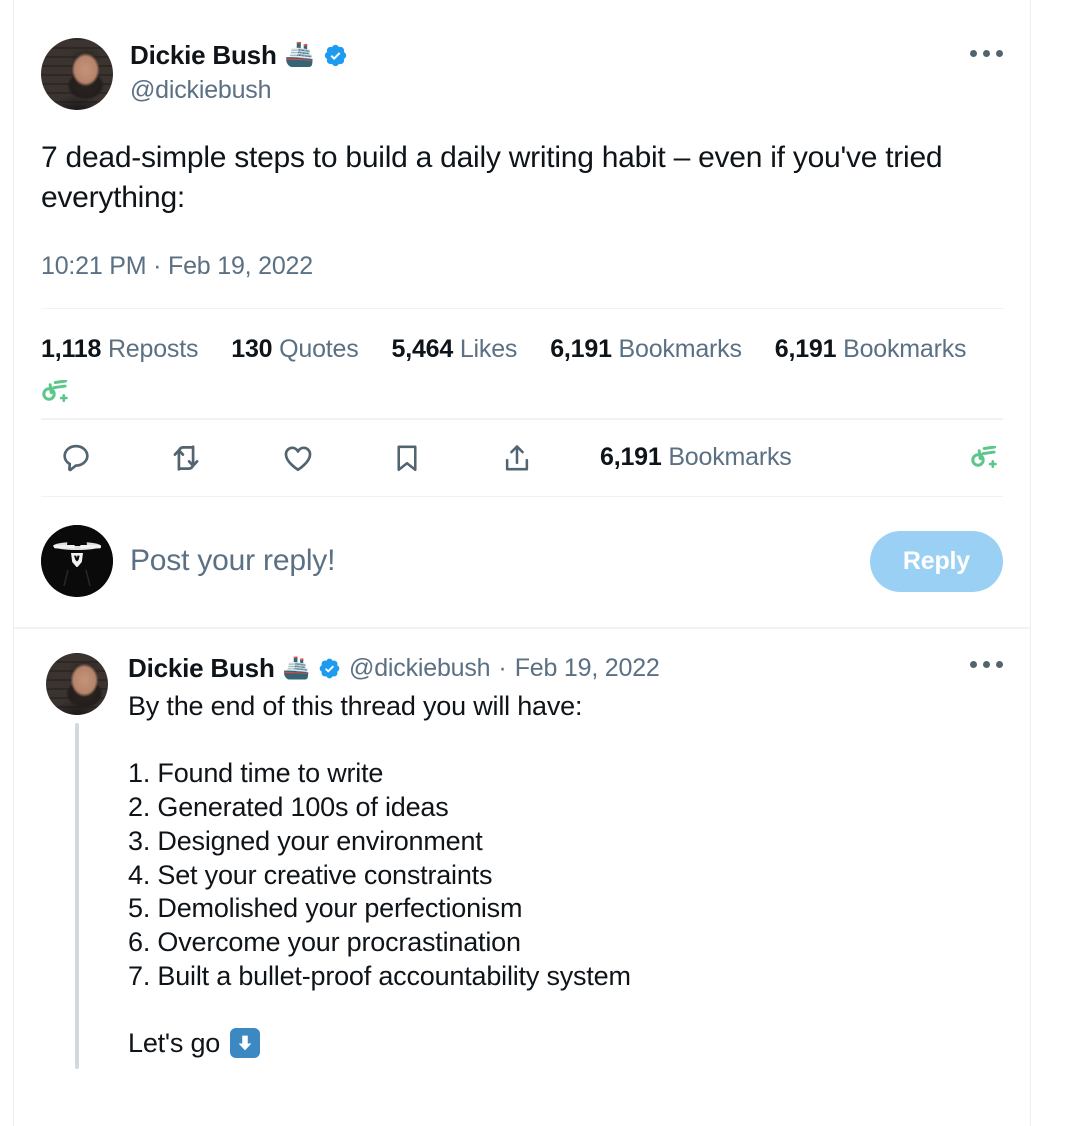  I want to click on stat-bookmarks: 6,191 Bookmarks, so click(646, 349).